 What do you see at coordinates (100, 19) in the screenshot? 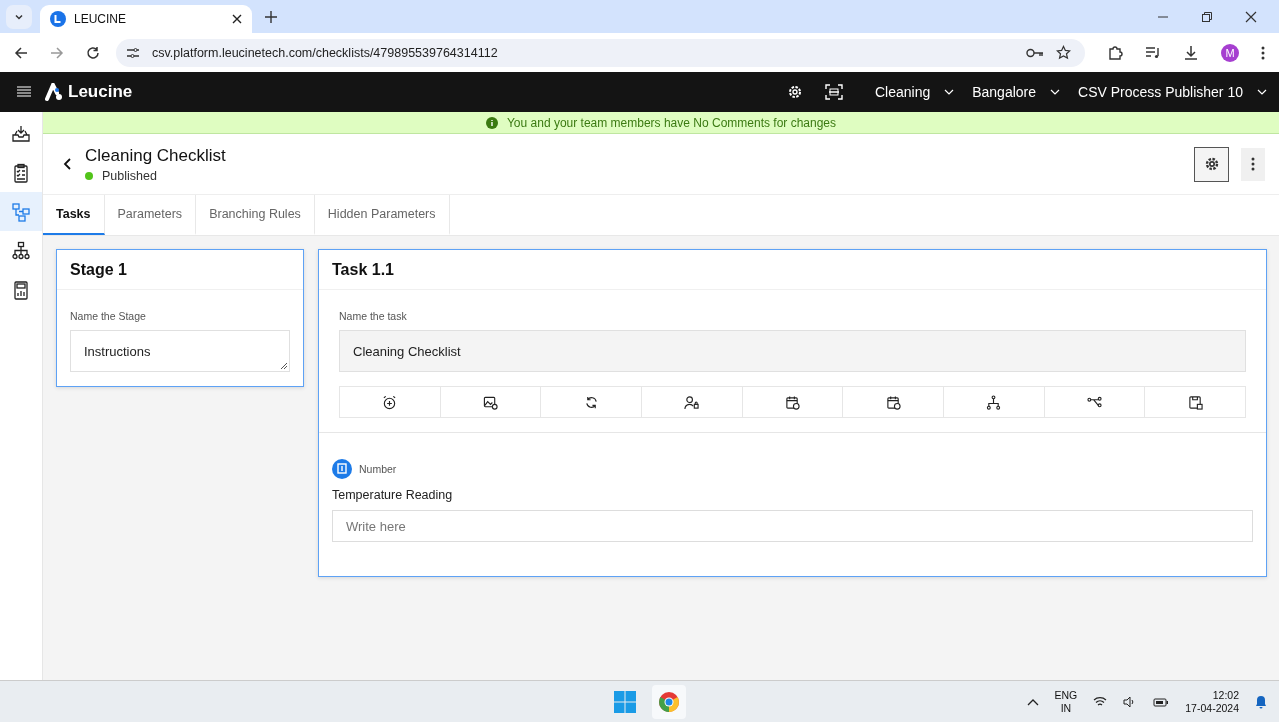
I see `tab-title: LEUCINE` at bounding box center [100, 19].